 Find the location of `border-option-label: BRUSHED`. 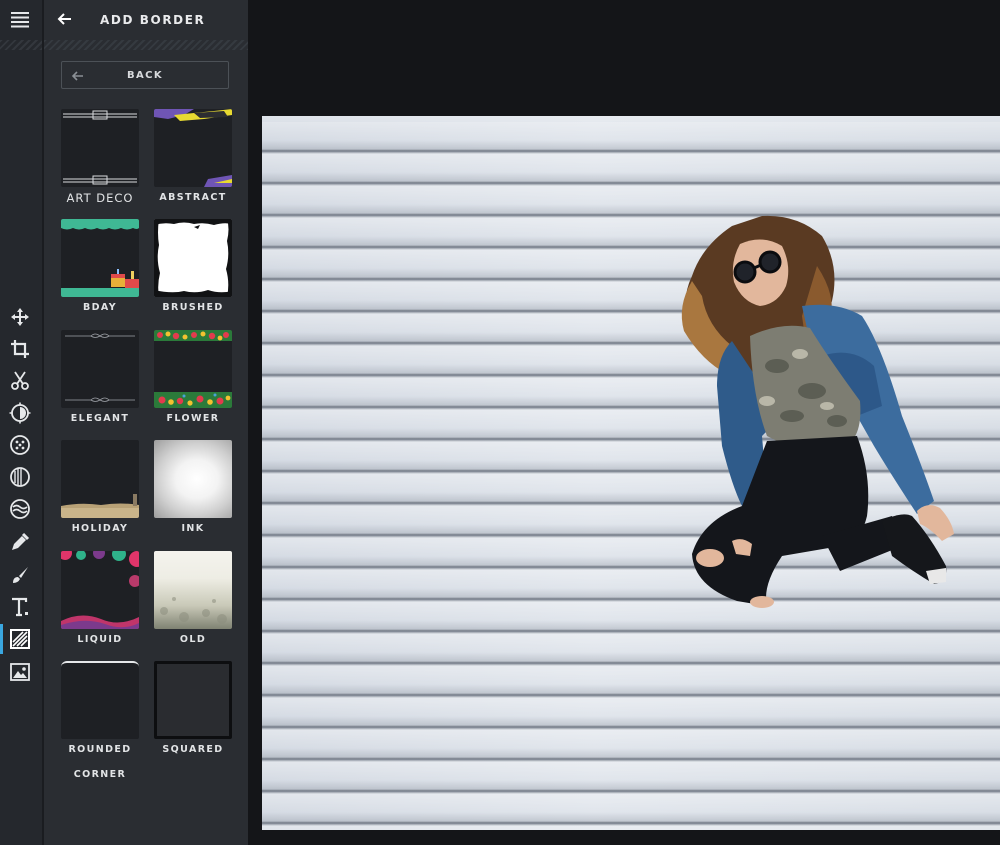

border-option-label: BRUSHED is located at coordinates (193, 307).